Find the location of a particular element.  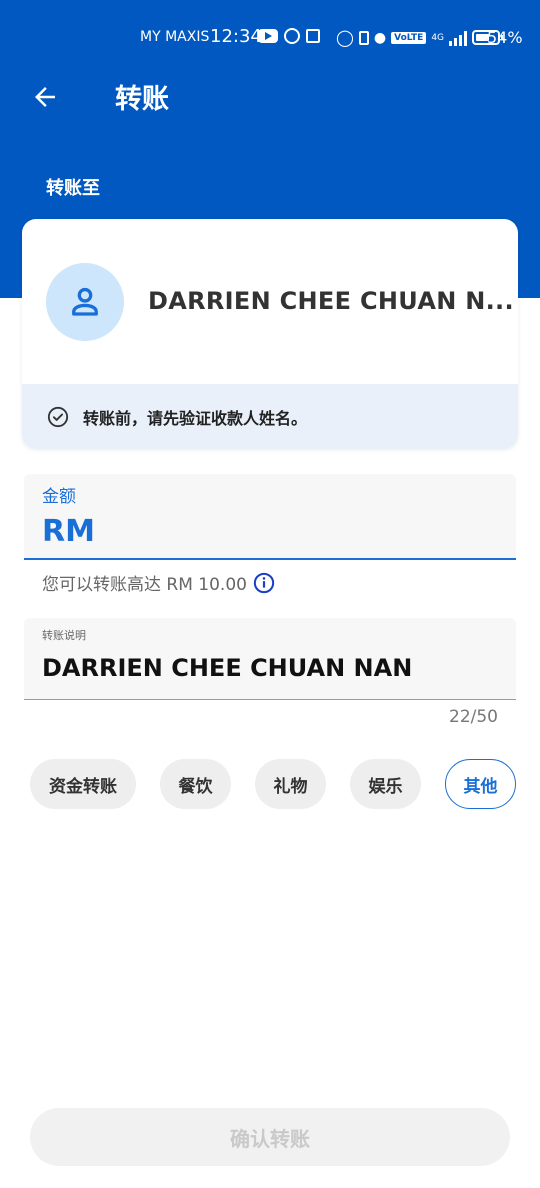

verify-notice: 转账前，请先验证收款人姓名。 is located at coordinates (270, 416).